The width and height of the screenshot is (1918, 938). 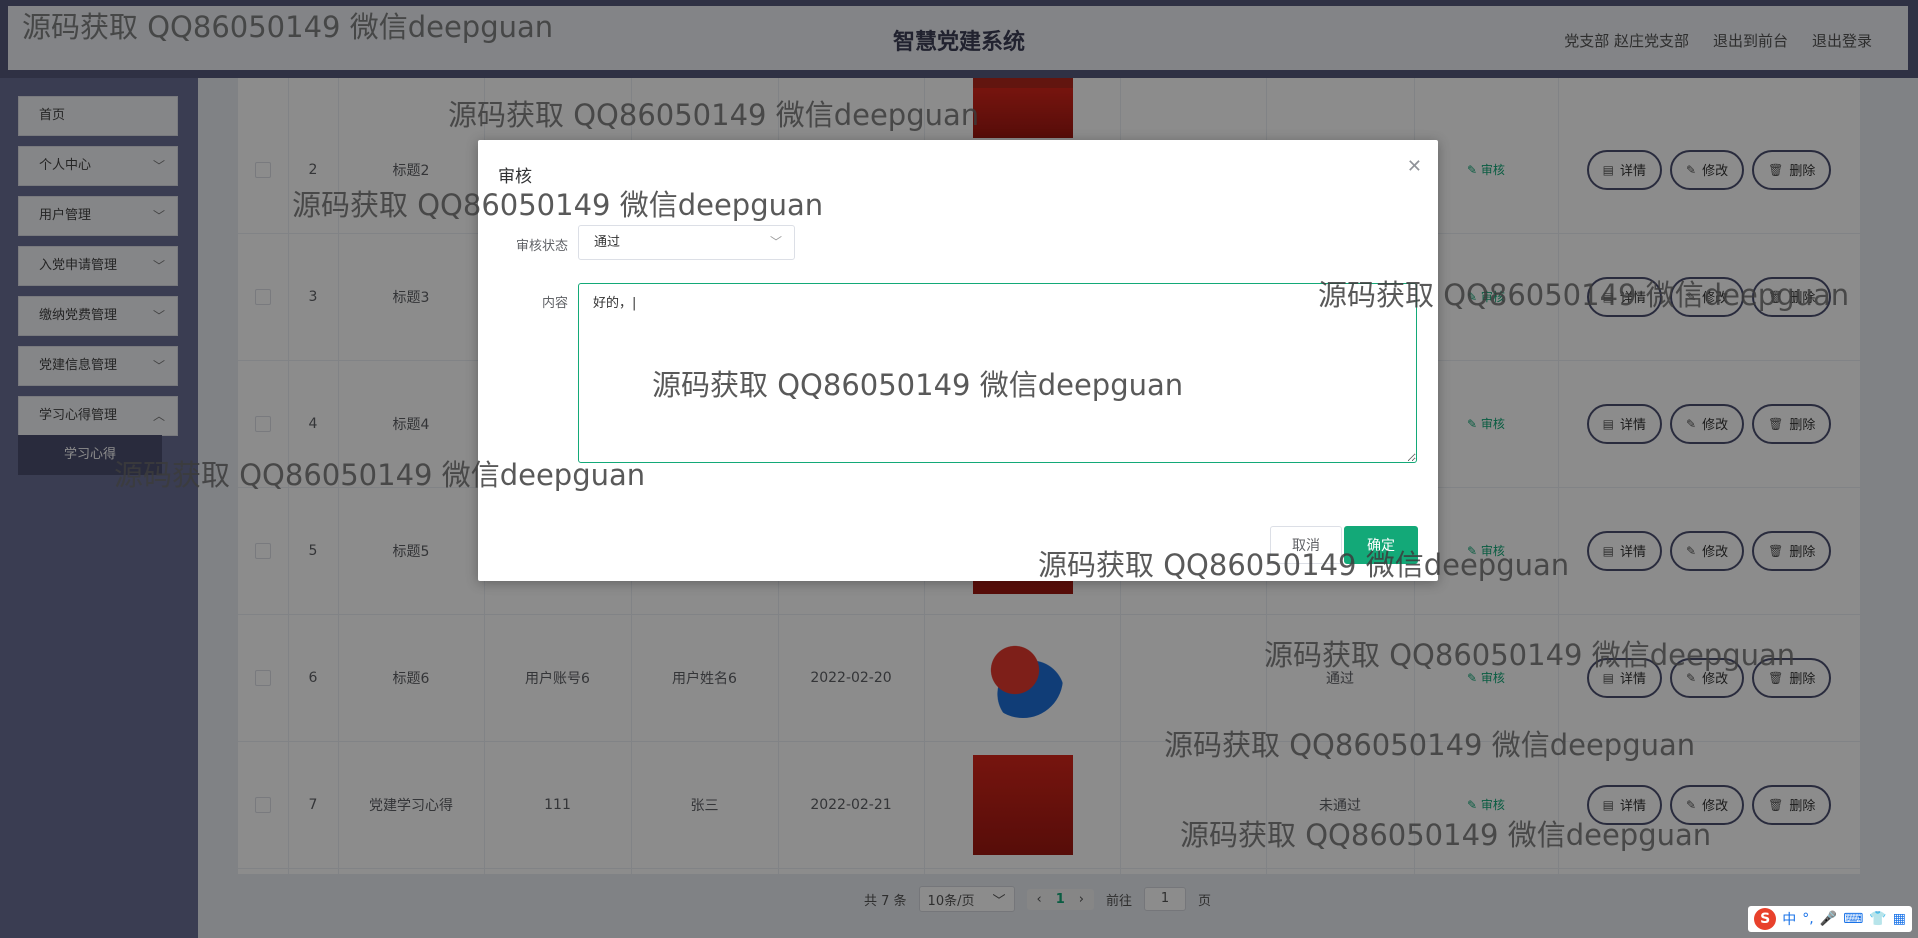 What do you see at coordinates (1808, 919) in the screenshot?
I see `ime-punct: °,` at bounding box center [1808, 919].